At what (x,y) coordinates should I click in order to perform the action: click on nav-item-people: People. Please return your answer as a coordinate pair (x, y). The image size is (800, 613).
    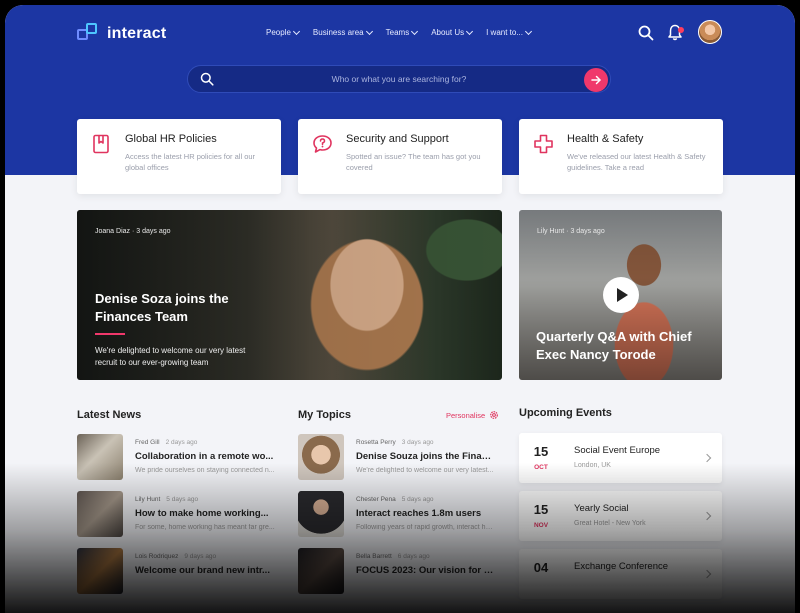
    Looking at the image, I should click on (283, 32).